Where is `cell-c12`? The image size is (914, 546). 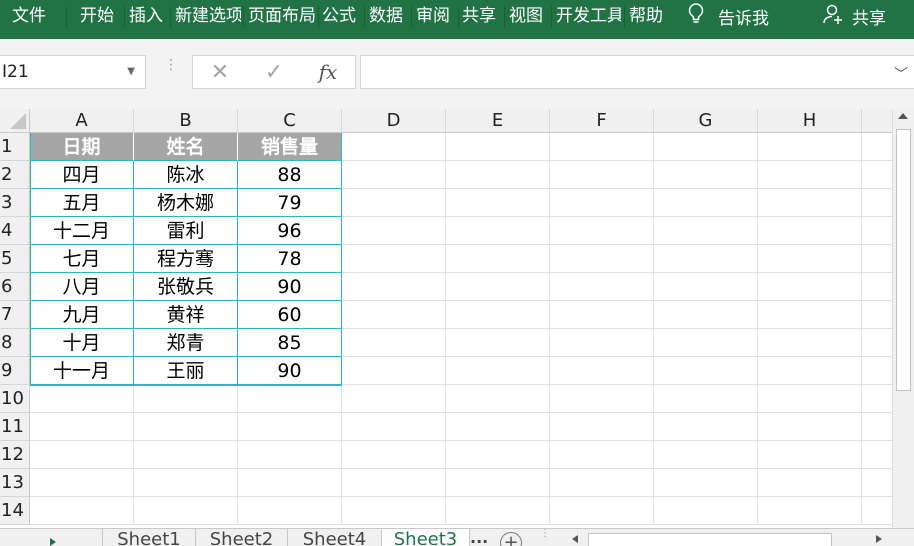 cell-c12 is located at coordinates (290, 455).